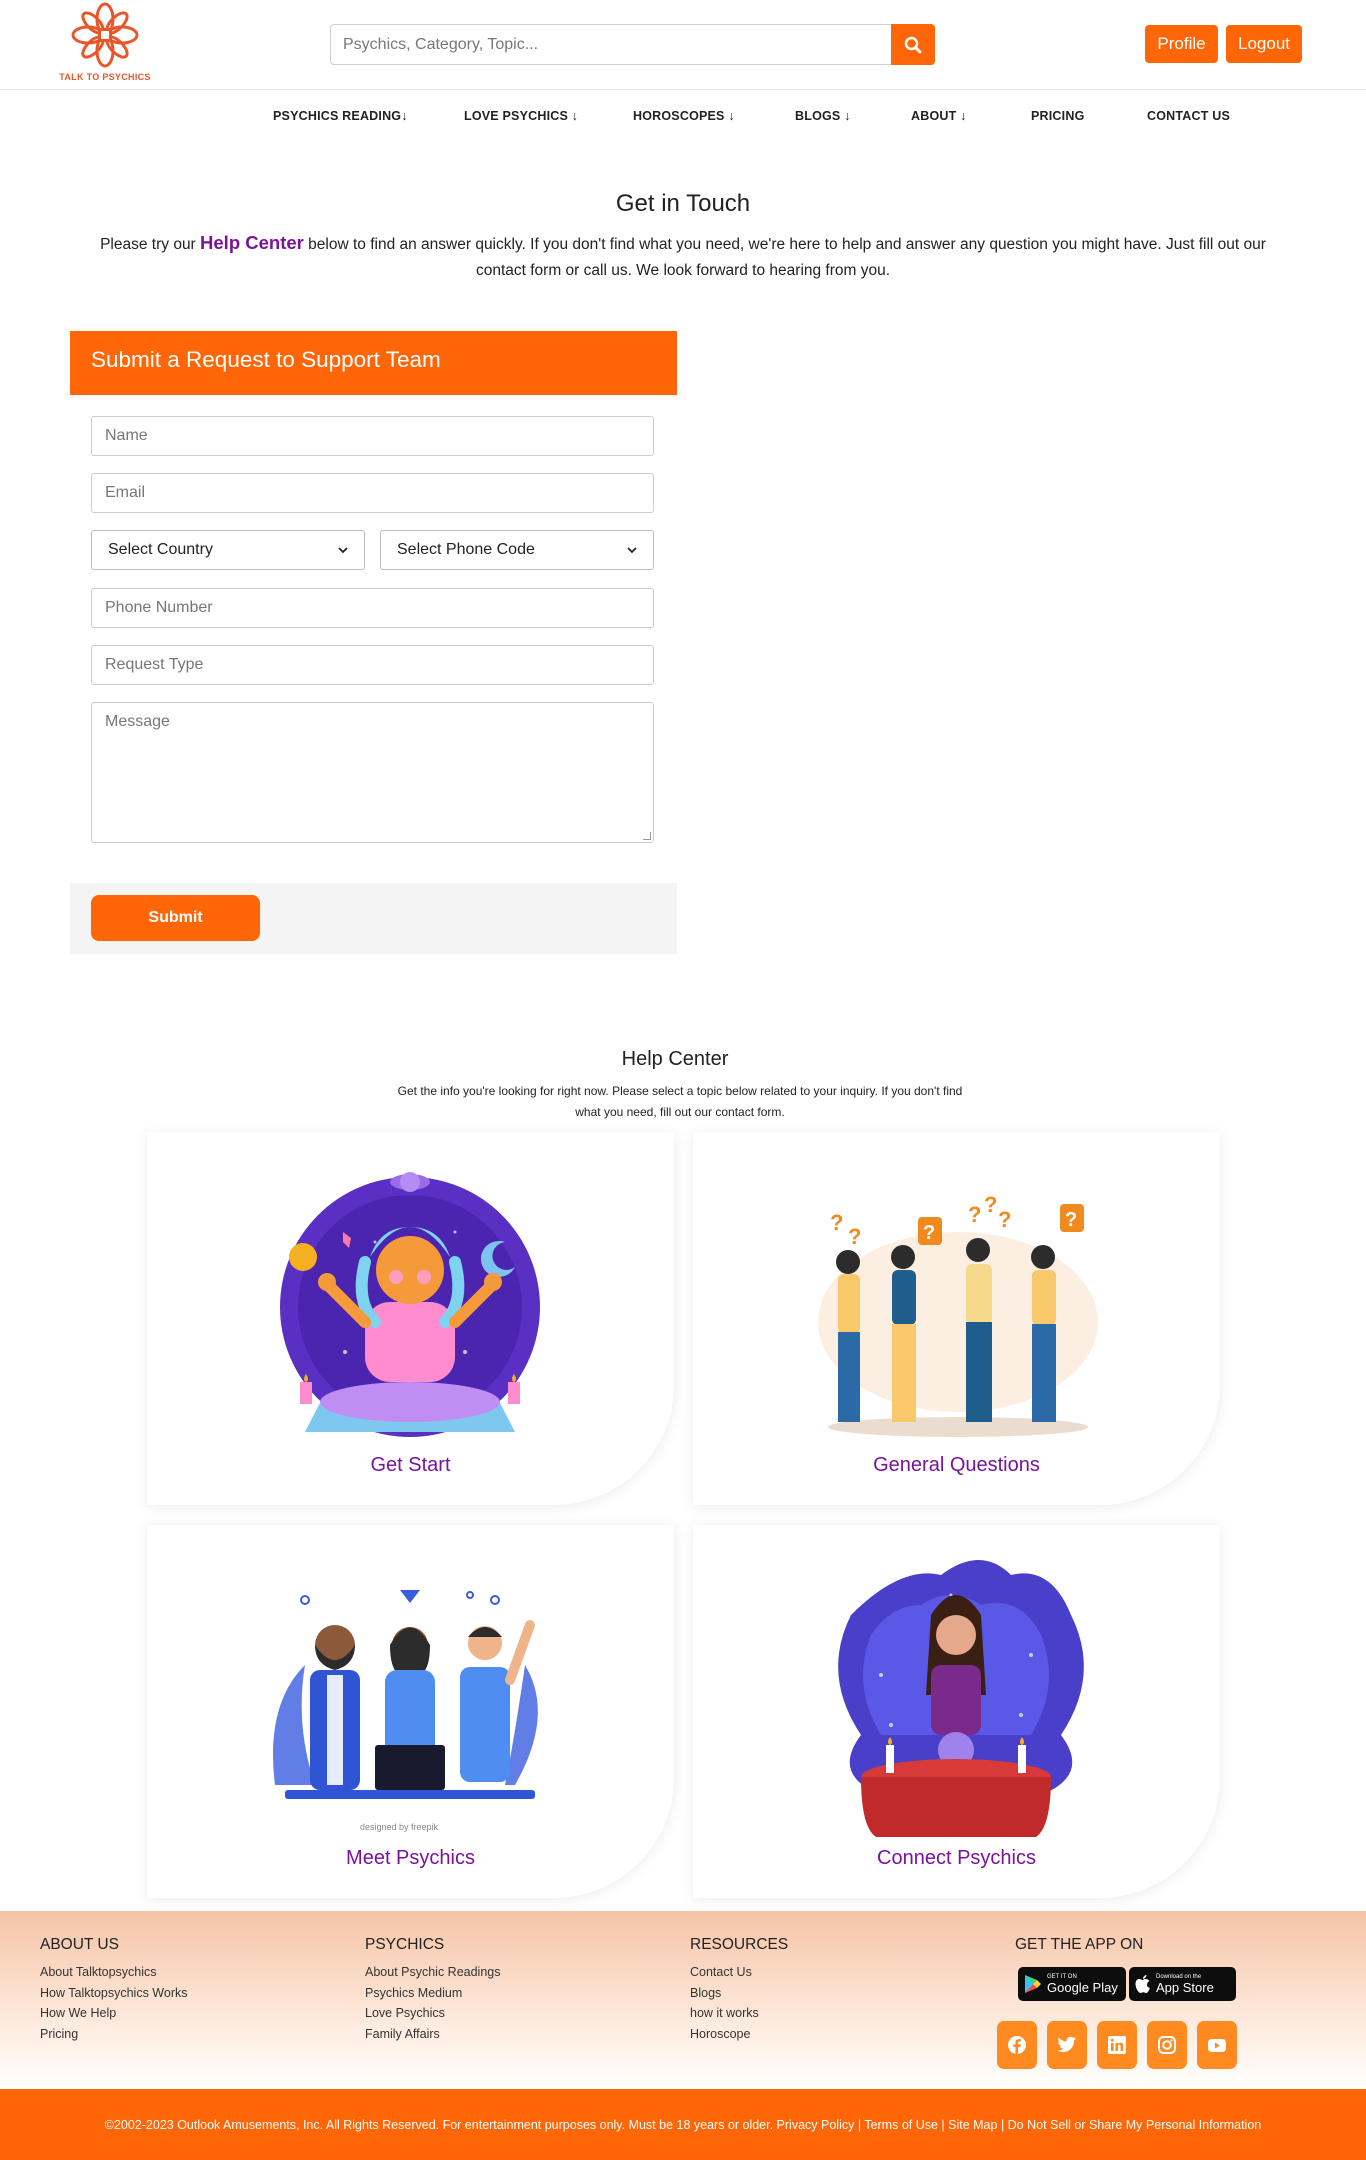 This screenshot has height=2160, width=1366. I want to click on youtube-link, so click(1217, 2045).